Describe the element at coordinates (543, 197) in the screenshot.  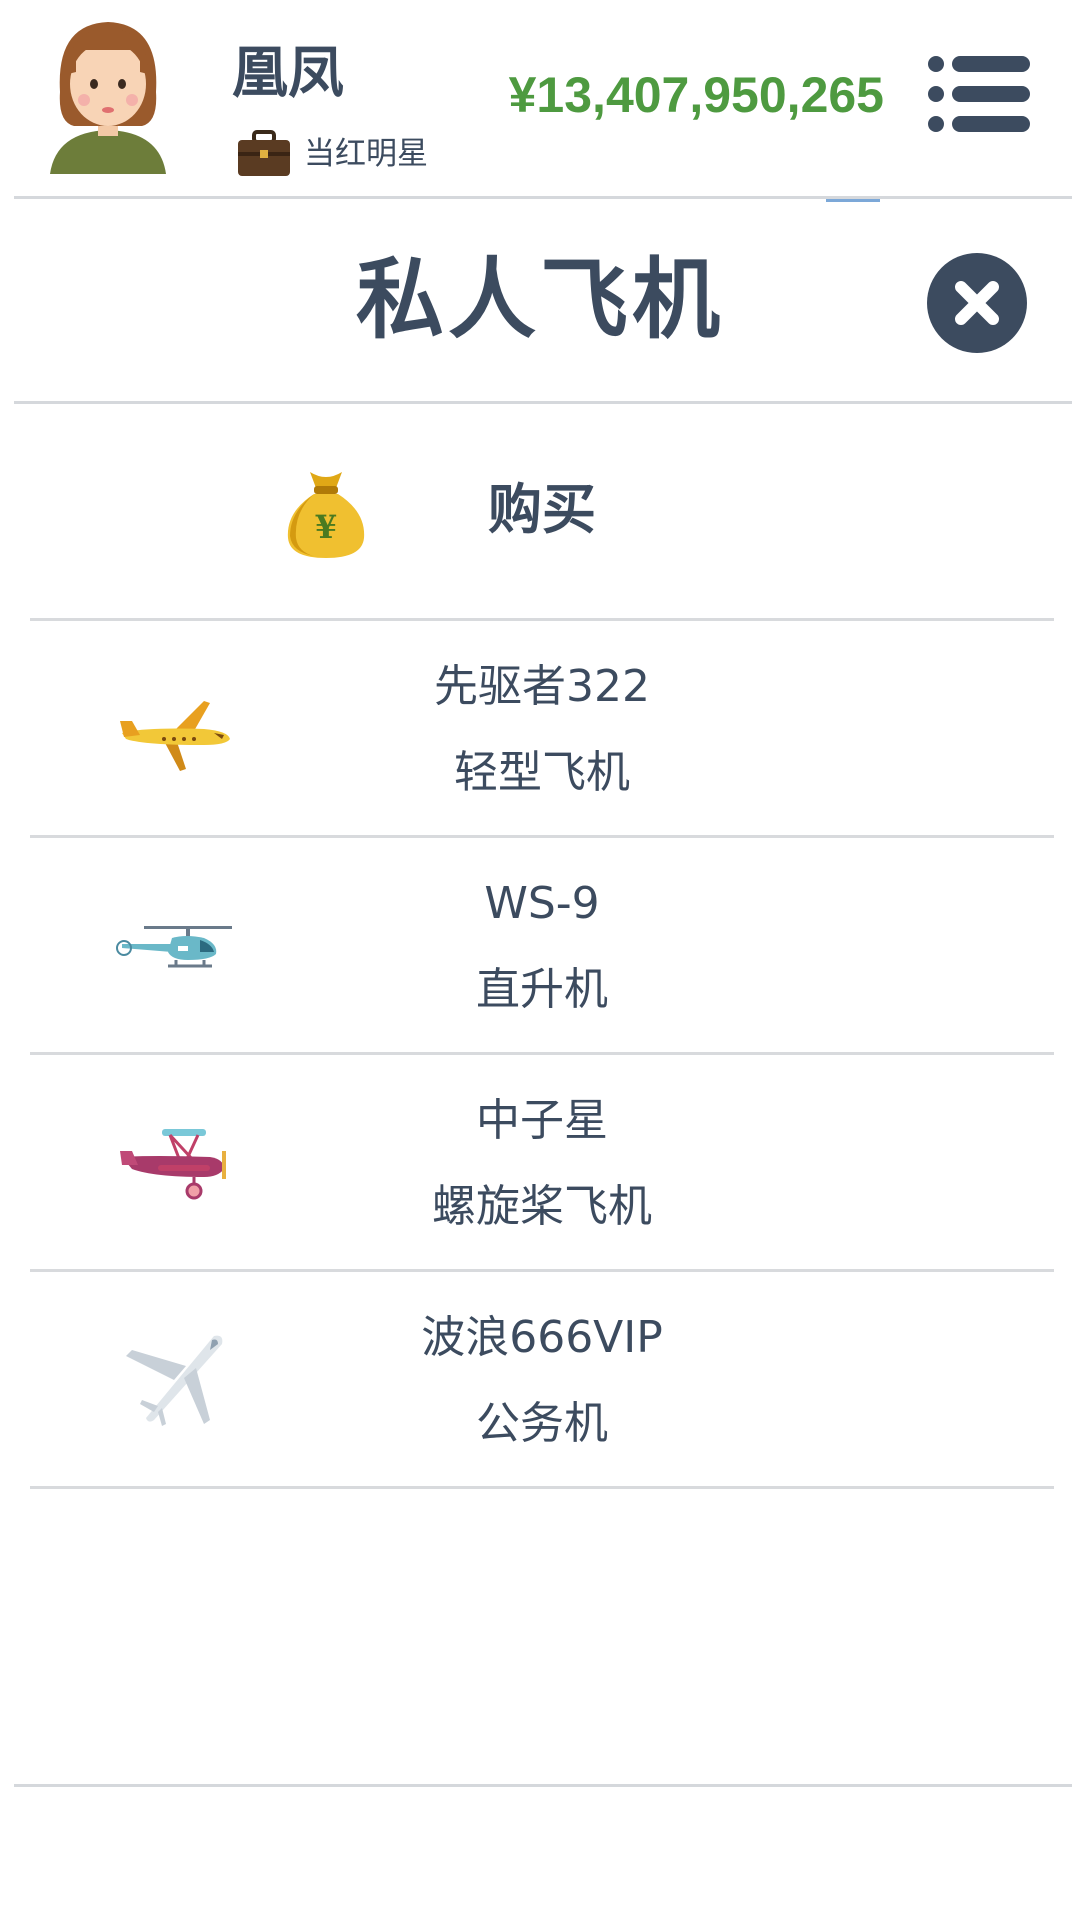
I see `header-divider` at that location.